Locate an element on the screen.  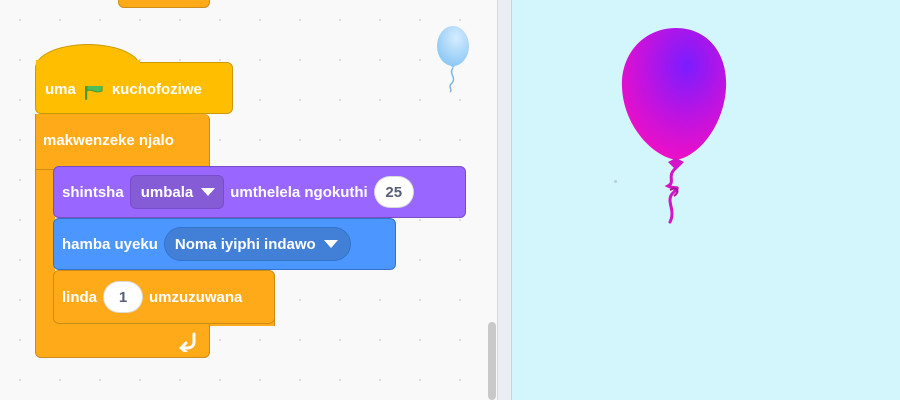
wait-label-before: linda is located at coordinates (80, 297).